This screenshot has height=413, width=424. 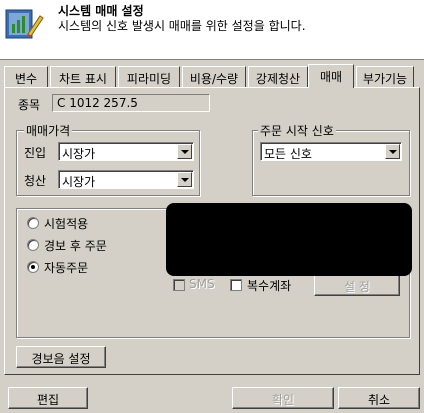 What do you see at coordinates (149, 76) in the screenshot?
I see `tab-pyramiding: 피라미딩` at bounding box center [149, 76].